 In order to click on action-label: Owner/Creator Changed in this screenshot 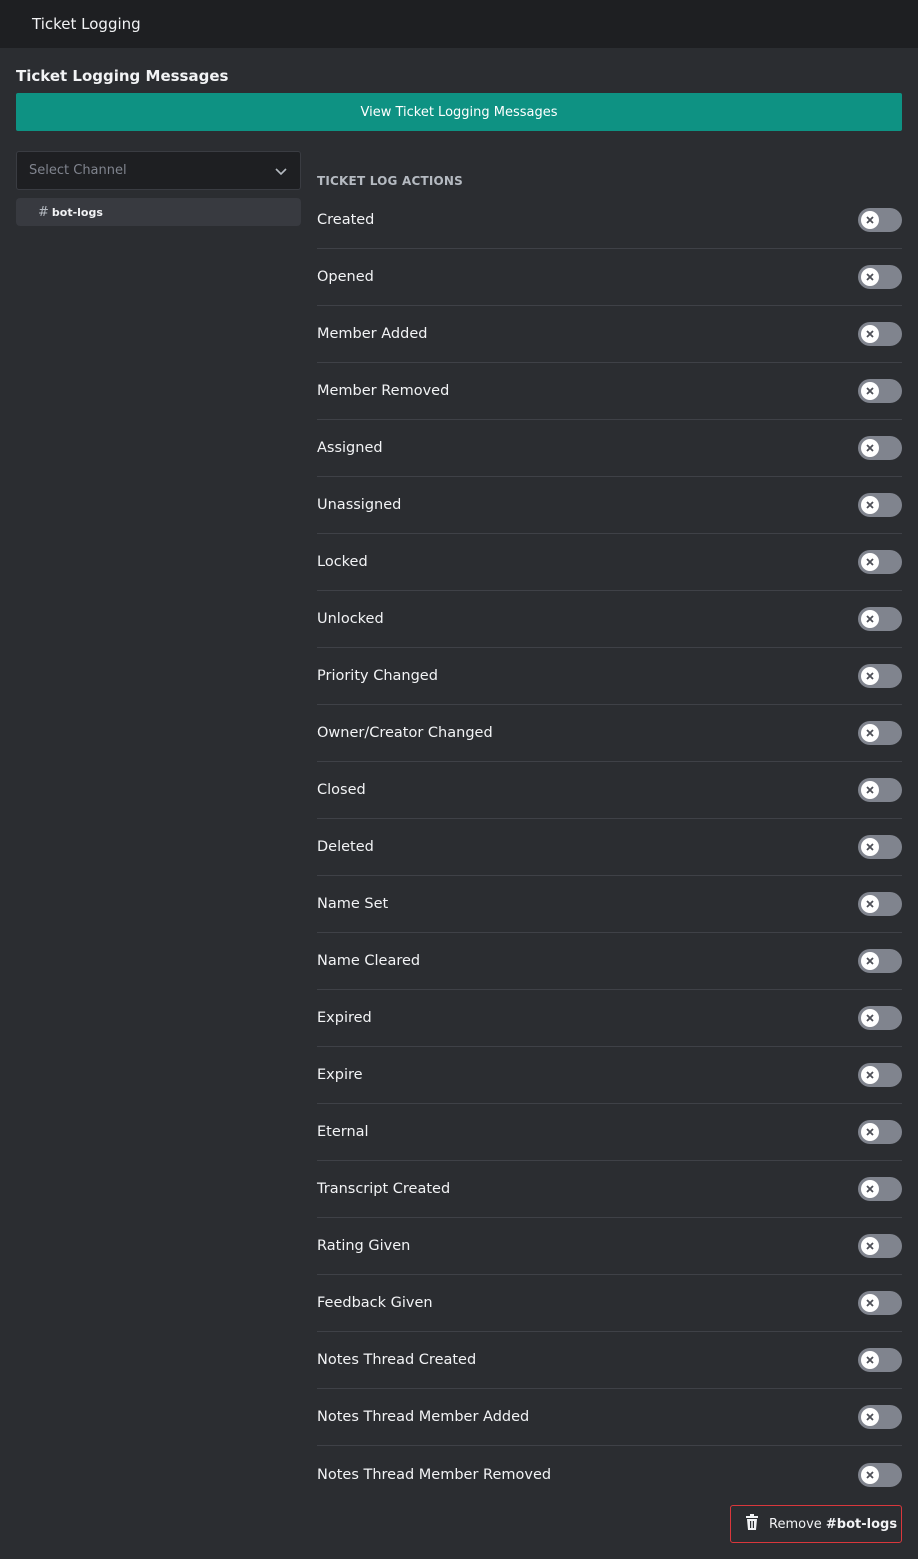, I will do `click(405, 733)`.